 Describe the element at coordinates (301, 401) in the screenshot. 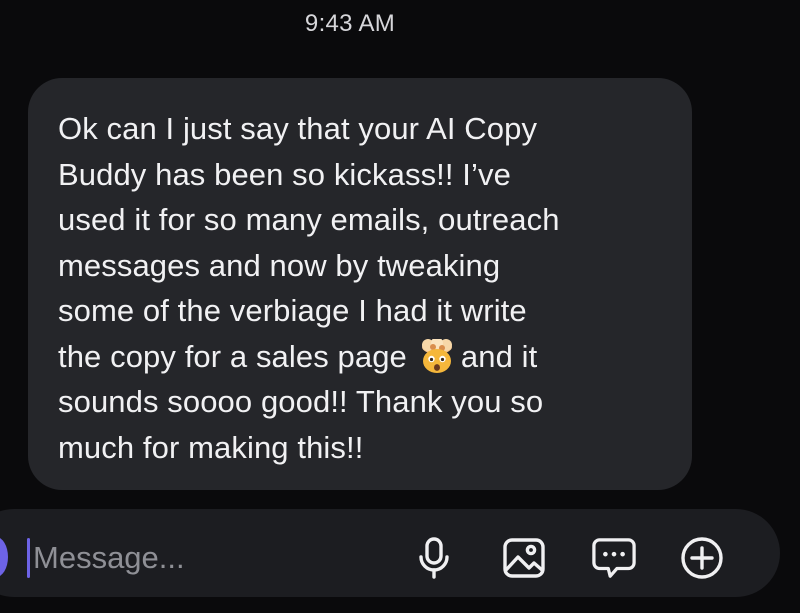

I see `message-line: sounds soooo good!! Thank you so` at that location.